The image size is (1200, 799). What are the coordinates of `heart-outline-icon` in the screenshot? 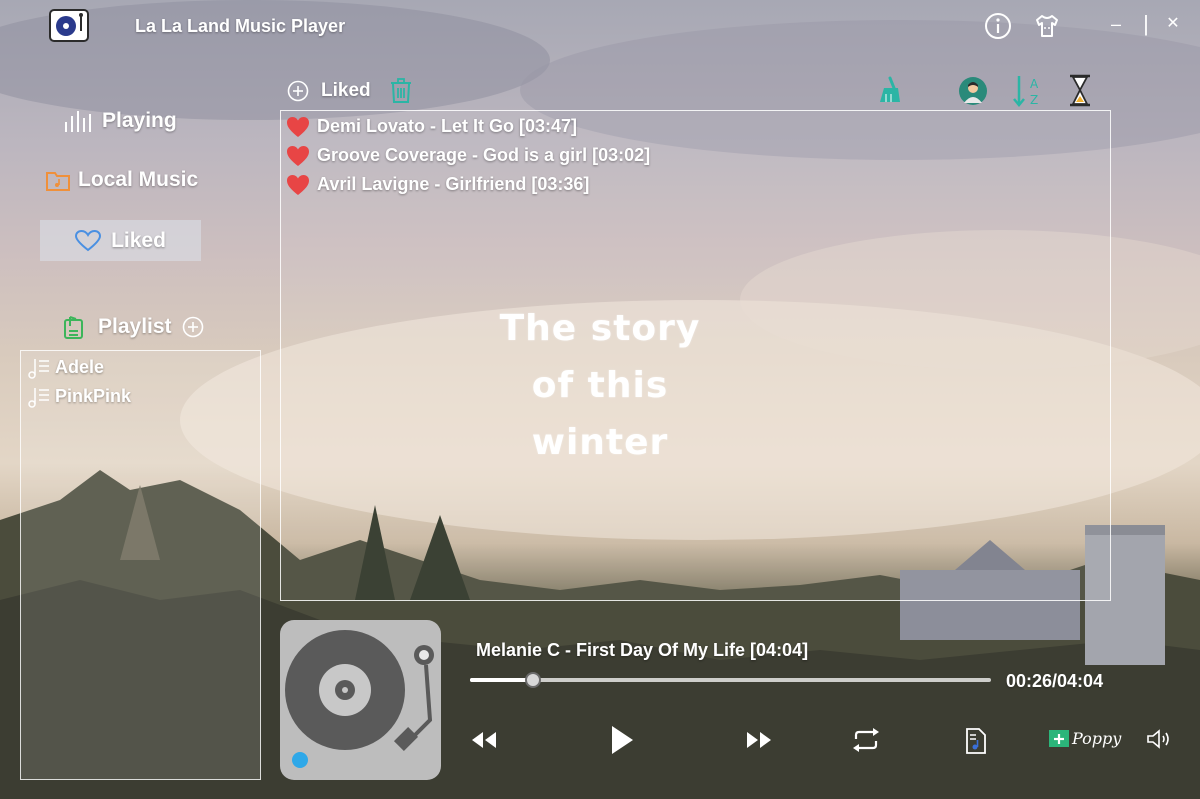 It's located at (88, 240).